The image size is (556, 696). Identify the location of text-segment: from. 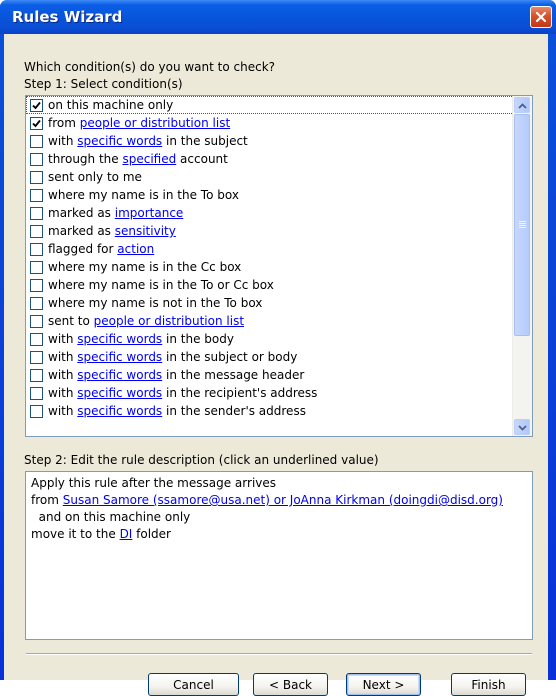
(64, 123).